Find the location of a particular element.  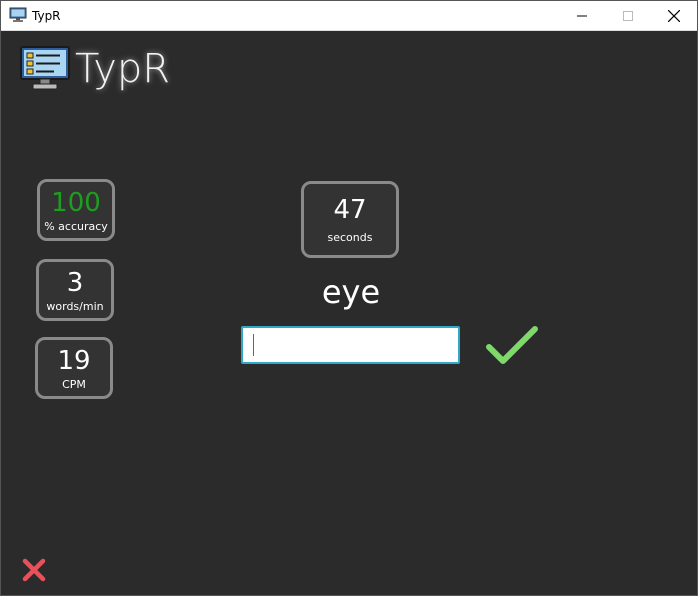

timer-display: 47 seconds is located at coordinates (350, 219).